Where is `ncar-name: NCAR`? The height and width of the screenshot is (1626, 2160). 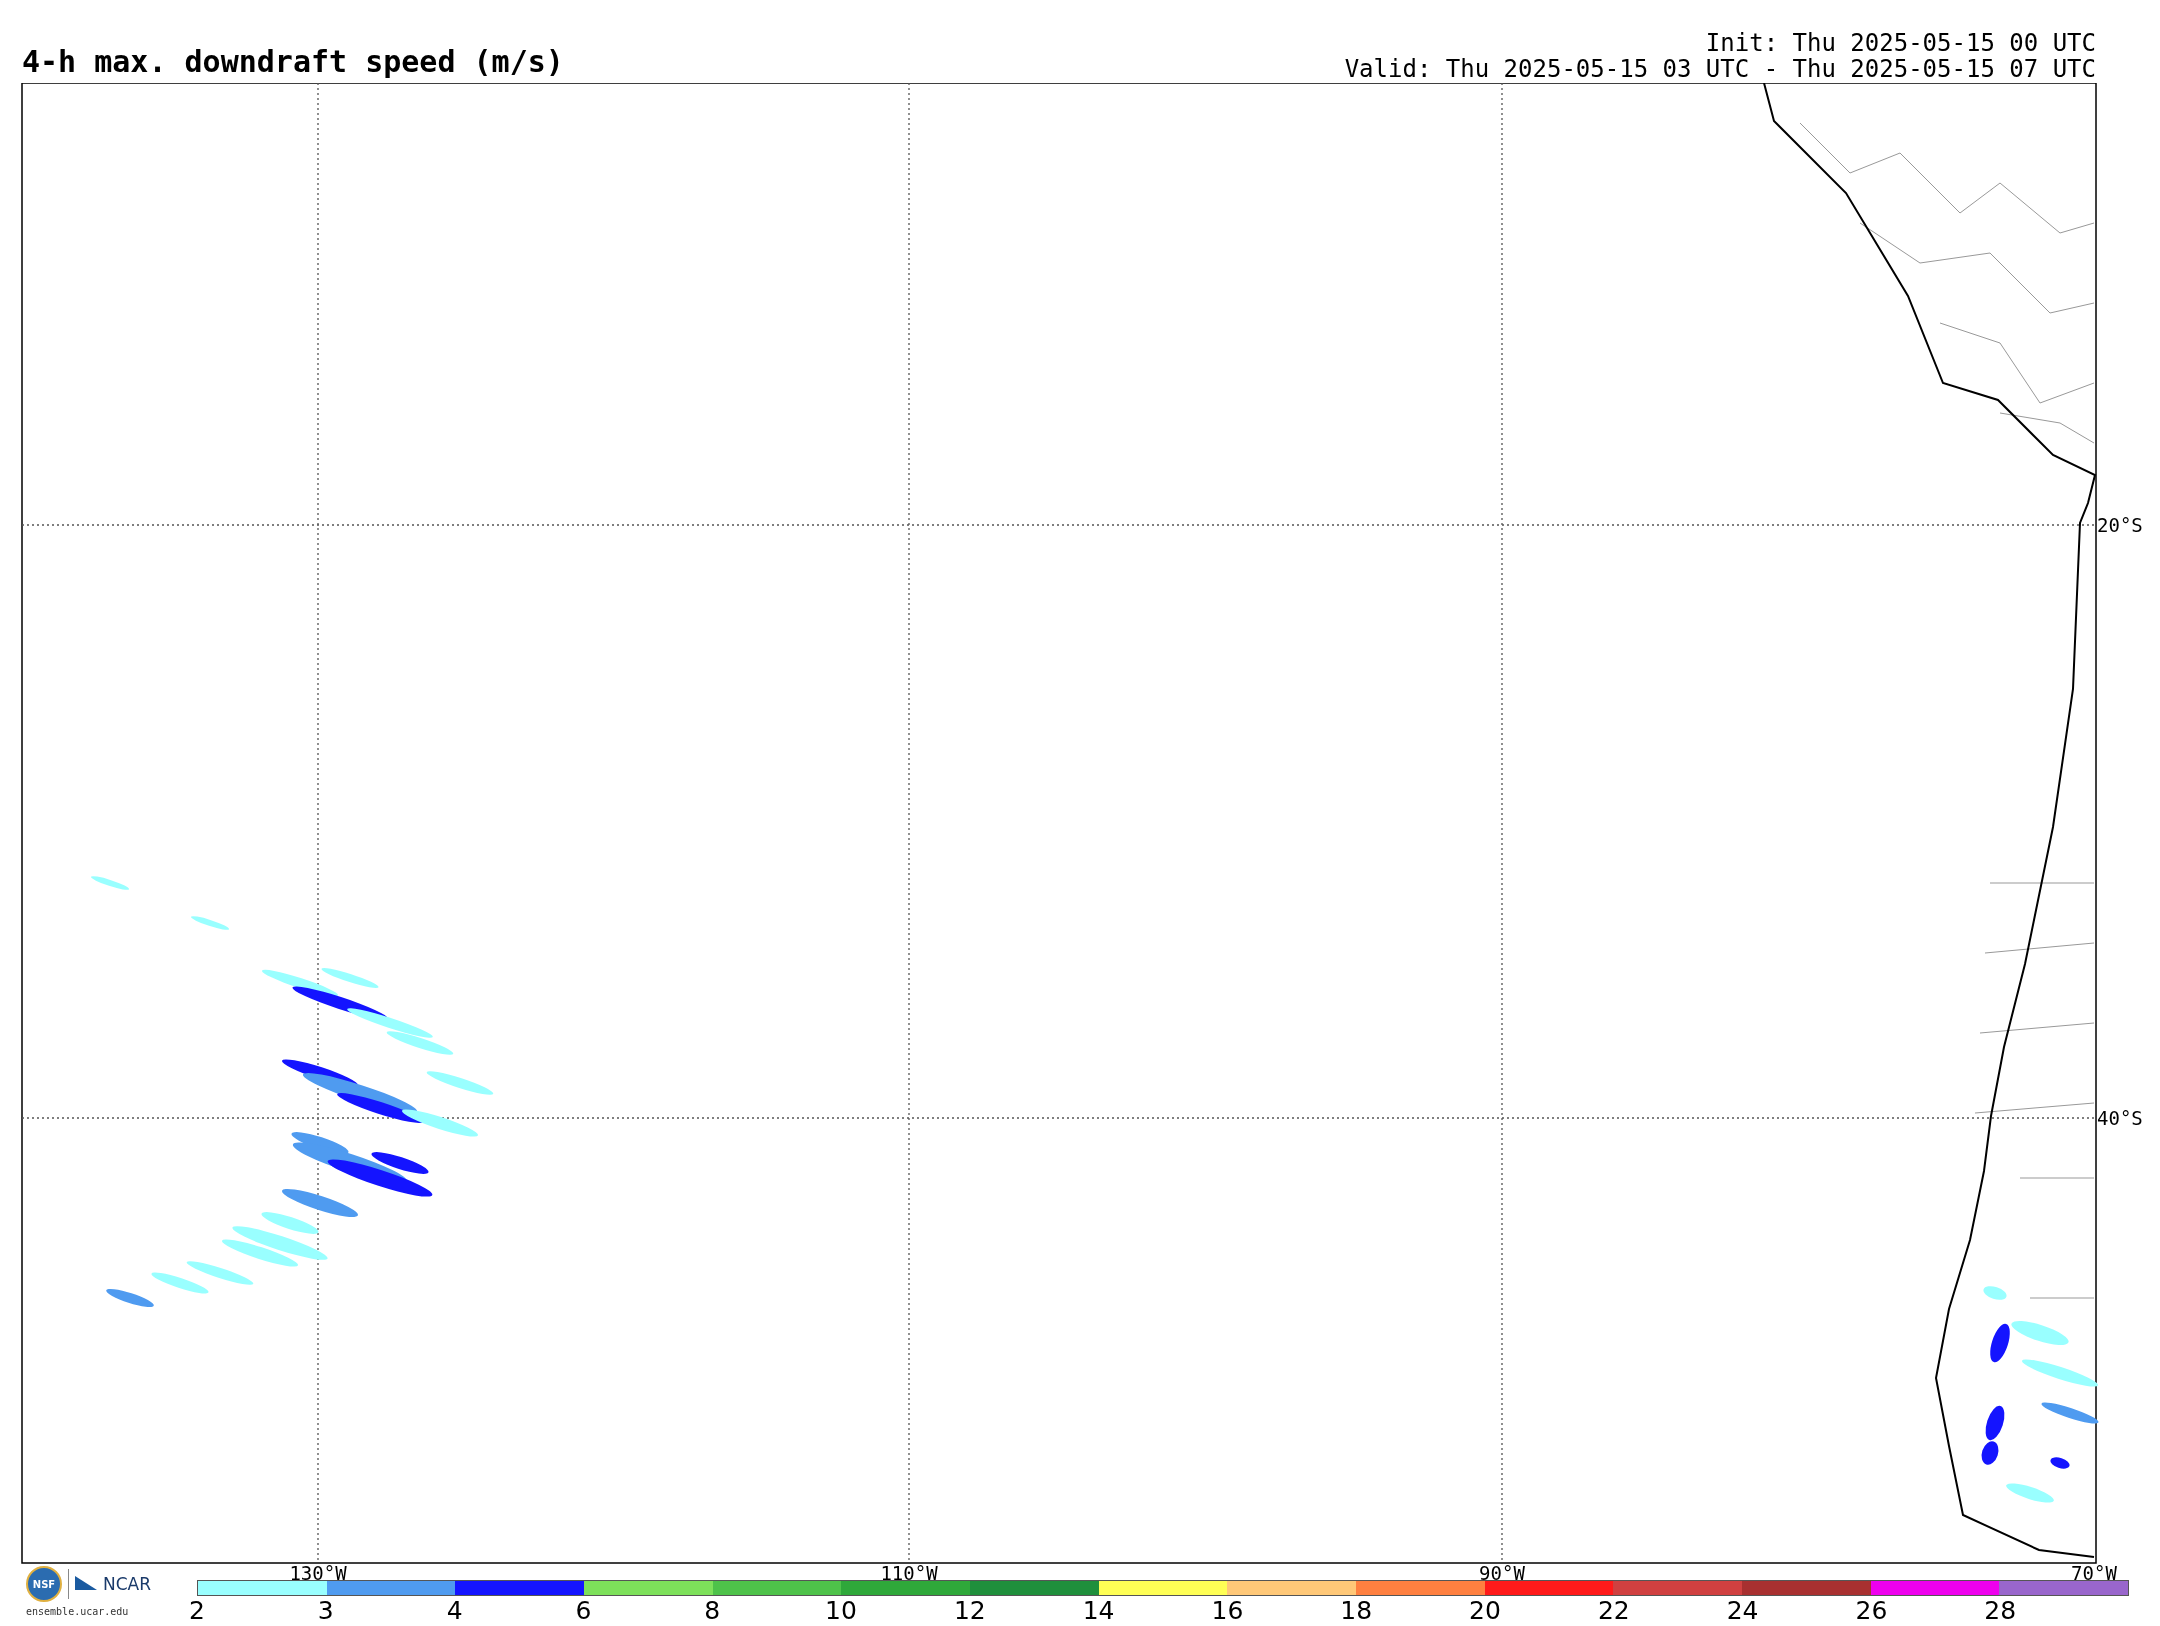
ncar-name: NCAR is located at coordinates (127, 1584).